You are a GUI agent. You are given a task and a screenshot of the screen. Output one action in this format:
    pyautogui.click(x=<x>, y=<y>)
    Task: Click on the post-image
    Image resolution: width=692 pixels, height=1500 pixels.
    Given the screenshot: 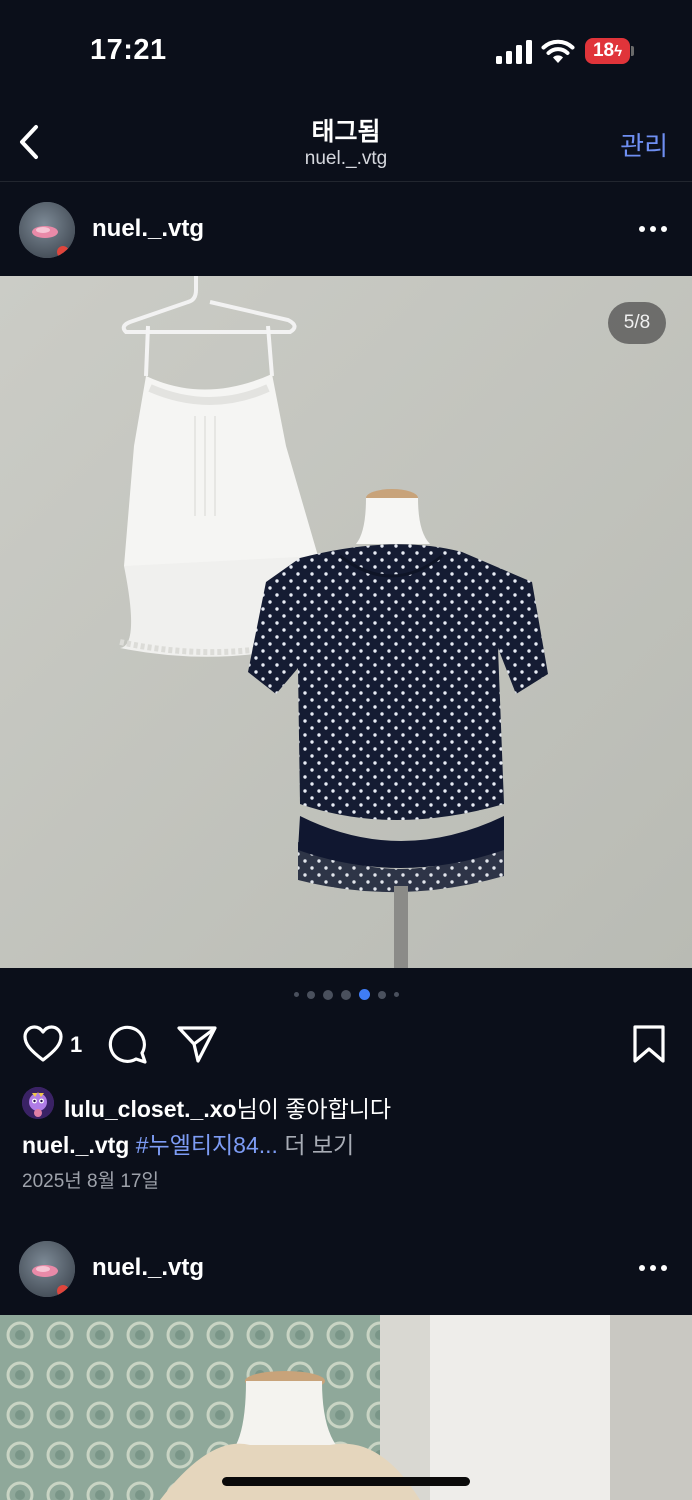 What is the action you would take?
    pyautogui.click(x=346, y=1407)
    